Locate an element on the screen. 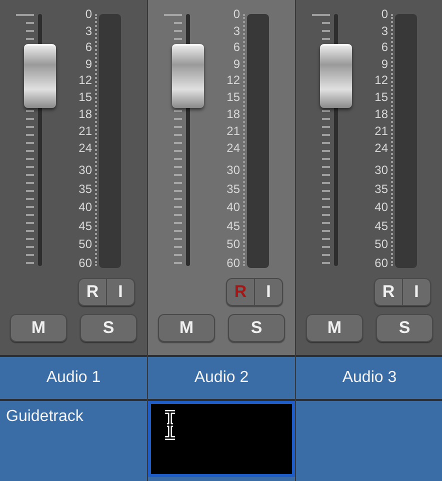 The height and width of the screenshot is (481, 442). track-name: Audio 2 is located at coordinates (221, 378).